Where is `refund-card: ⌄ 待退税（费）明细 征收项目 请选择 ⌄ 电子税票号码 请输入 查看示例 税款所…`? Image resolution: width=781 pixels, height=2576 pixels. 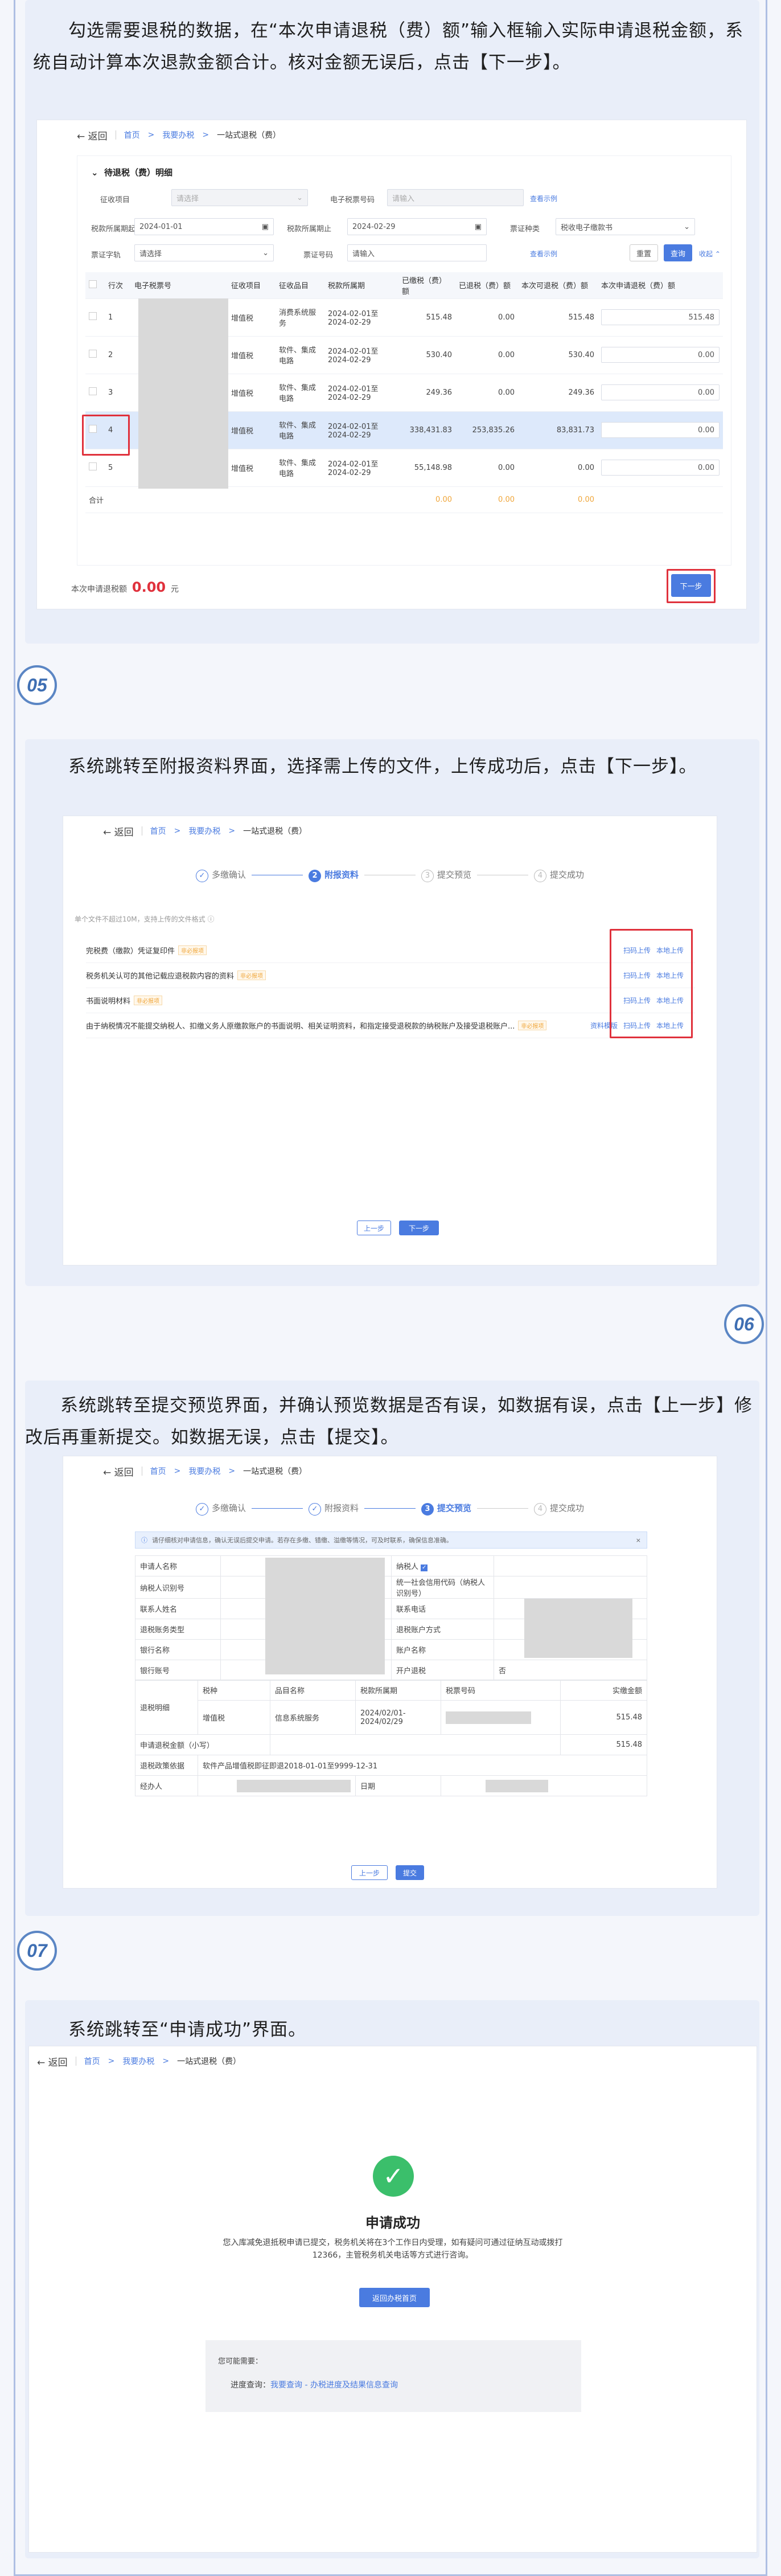
refund-card: ⌄ 待退税（费）明细 征收项目 请选择 ⌄ 电子税票号码 请输入 查看示例 税款所… is located at coordinates (404, 361).